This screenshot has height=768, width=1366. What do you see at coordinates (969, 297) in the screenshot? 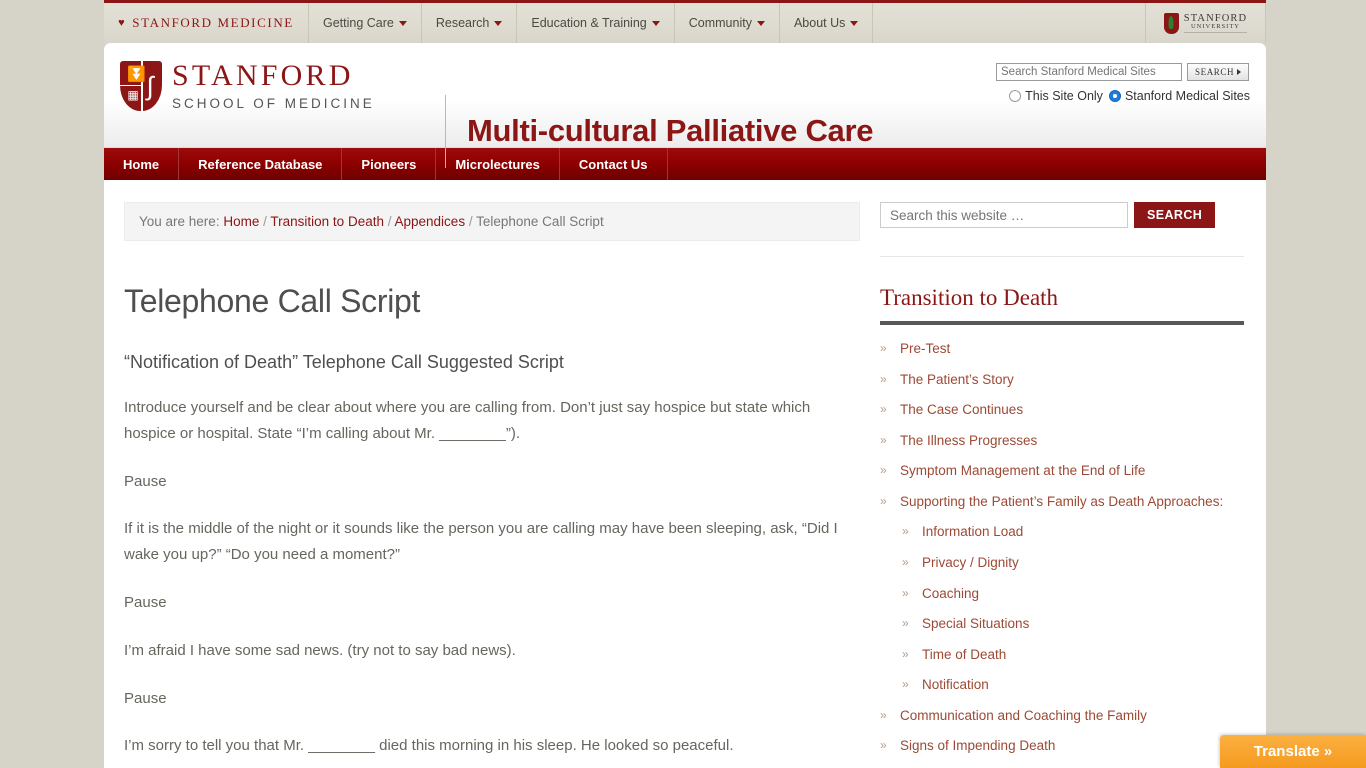
I see `sidebar-section-title: Transition to Death` at bounding box center [969, 297].